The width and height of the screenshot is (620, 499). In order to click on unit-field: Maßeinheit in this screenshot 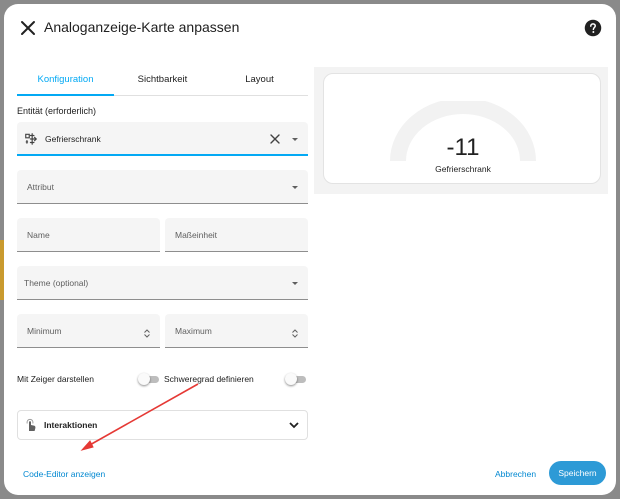, I will do `click(236, 235)`.